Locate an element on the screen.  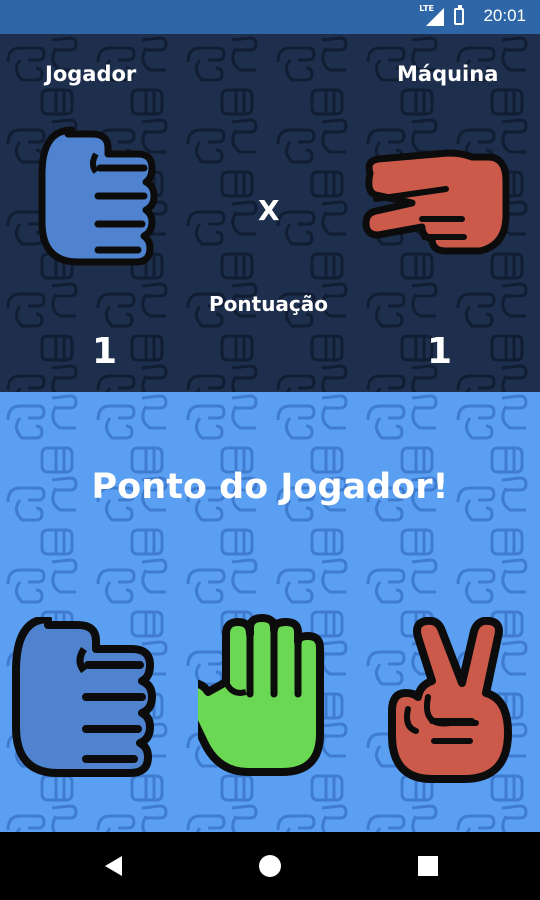
machine-label: Máquina is located at coordinates (448, 74).